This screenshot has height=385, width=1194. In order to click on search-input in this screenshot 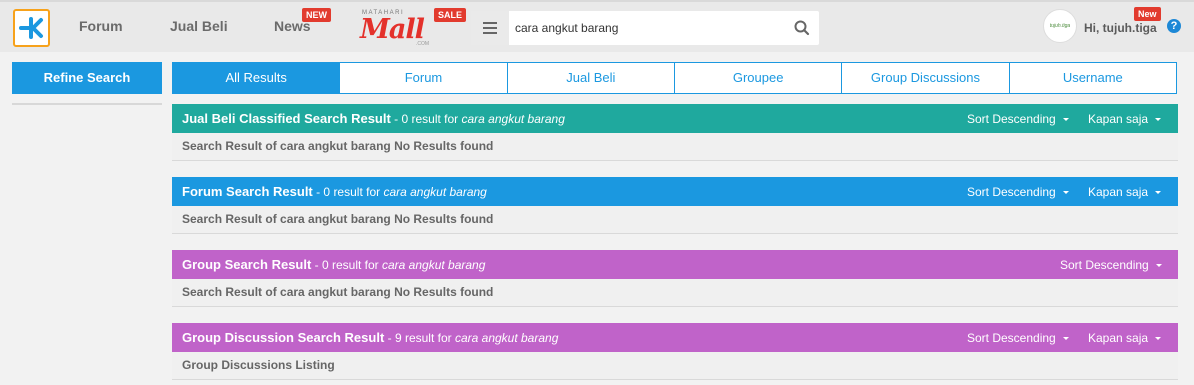, I will do `click(645, 28)`.